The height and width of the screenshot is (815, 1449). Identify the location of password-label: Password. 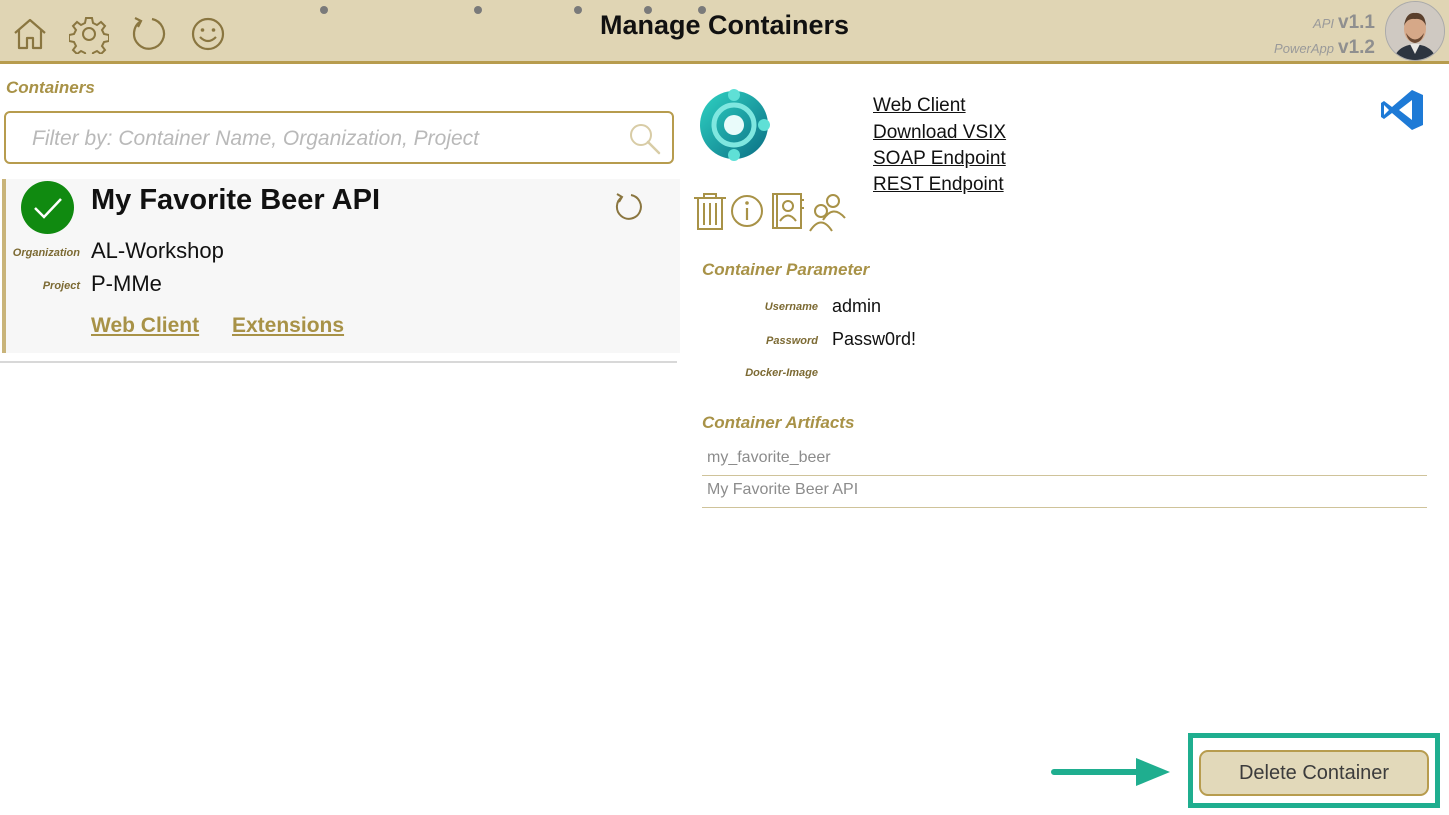
(792, 341).